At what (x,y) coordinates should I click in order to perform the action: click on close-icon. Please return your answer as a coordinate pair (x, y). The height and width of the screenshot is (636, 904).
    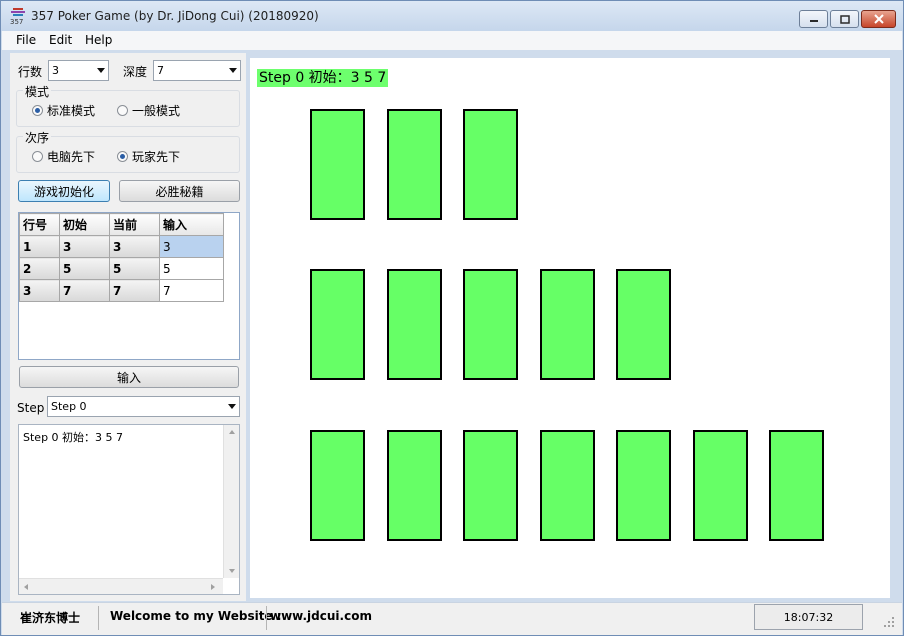
    Looking at the image, I should click on (878, 19).